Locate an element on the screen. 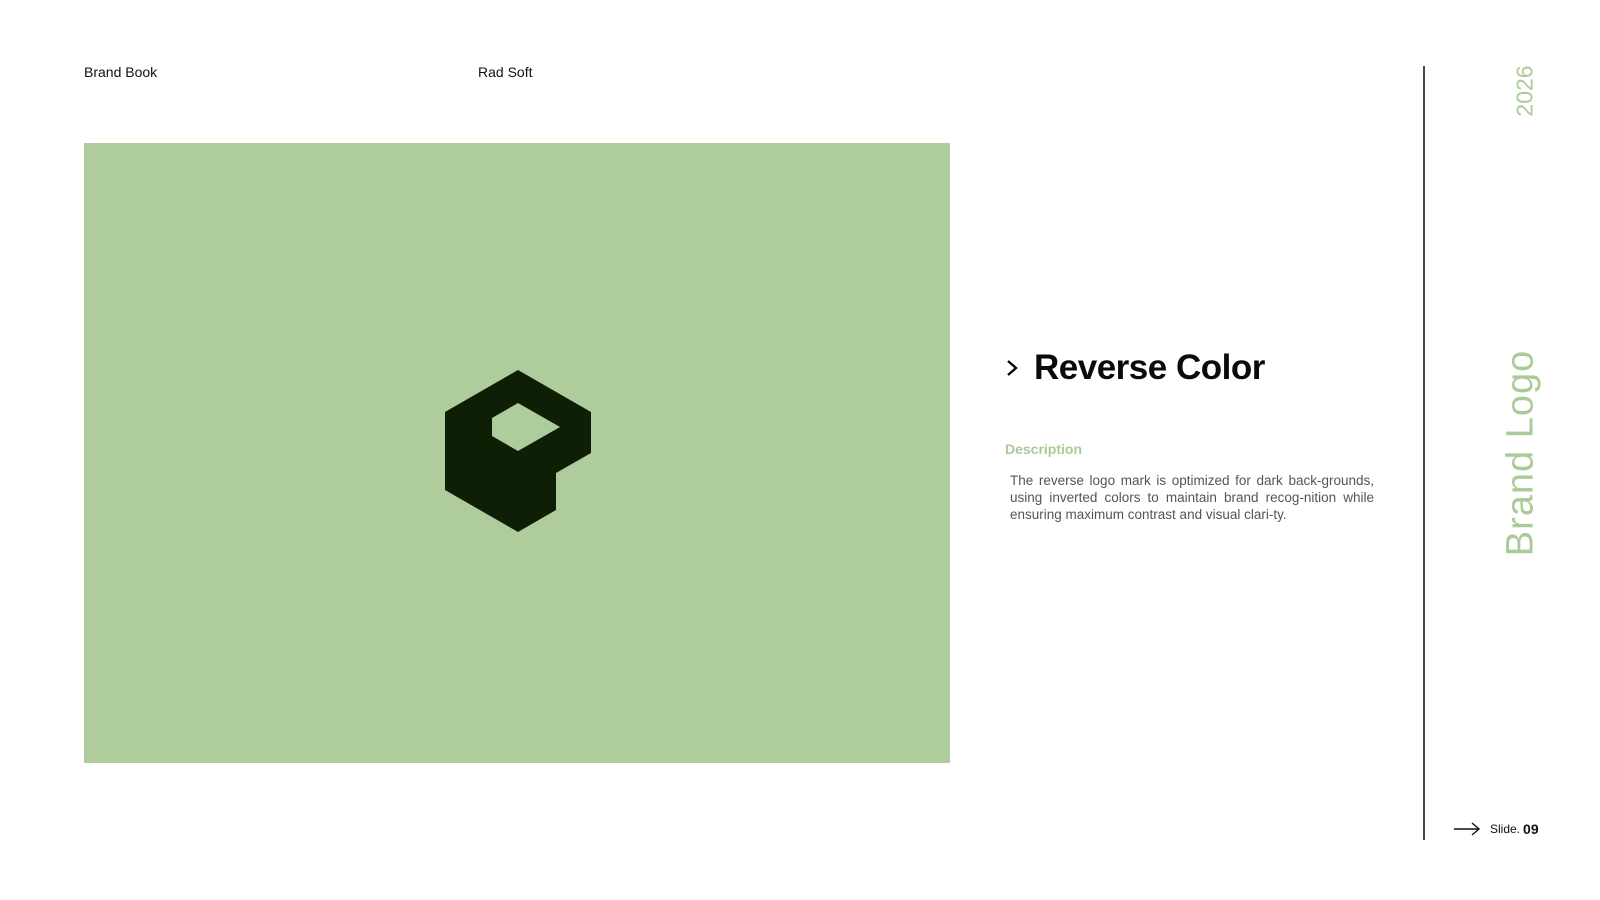 This screenshot has height=900, width=1600. slide-number: 09 is located at coordinates (1531, 829).